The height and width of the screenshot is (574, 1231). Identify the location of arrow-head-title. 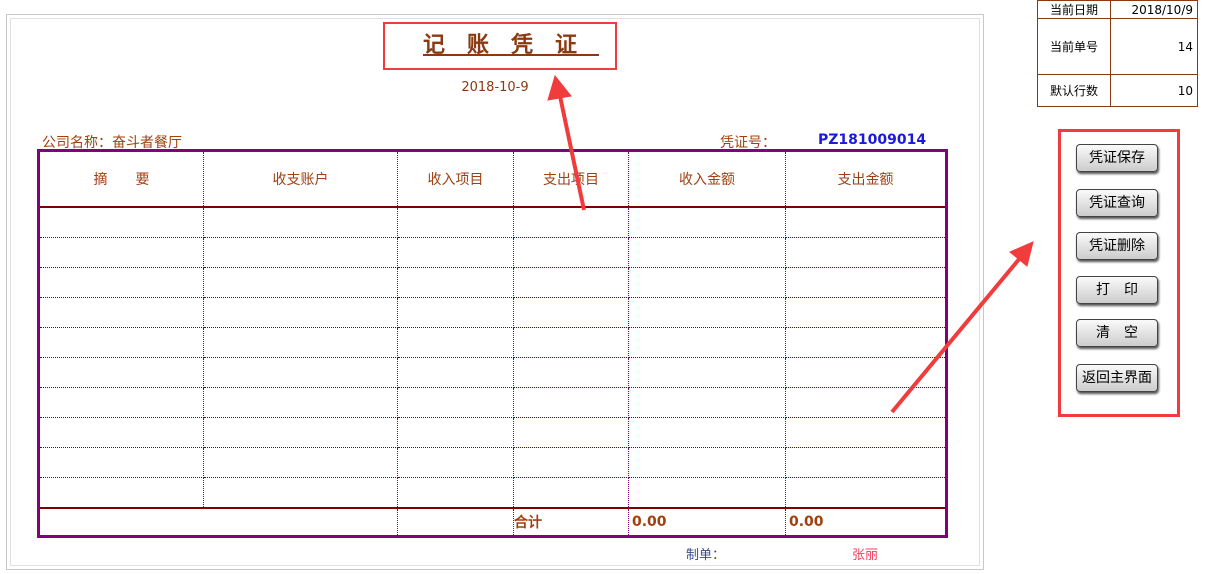
(559, 87).